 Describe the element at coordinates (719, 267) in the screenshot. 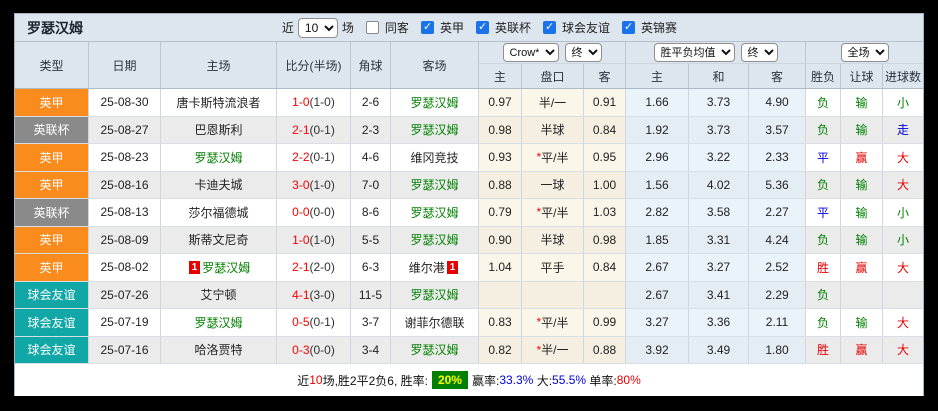

I see `eu-draw-odds: 3.27` at that location.